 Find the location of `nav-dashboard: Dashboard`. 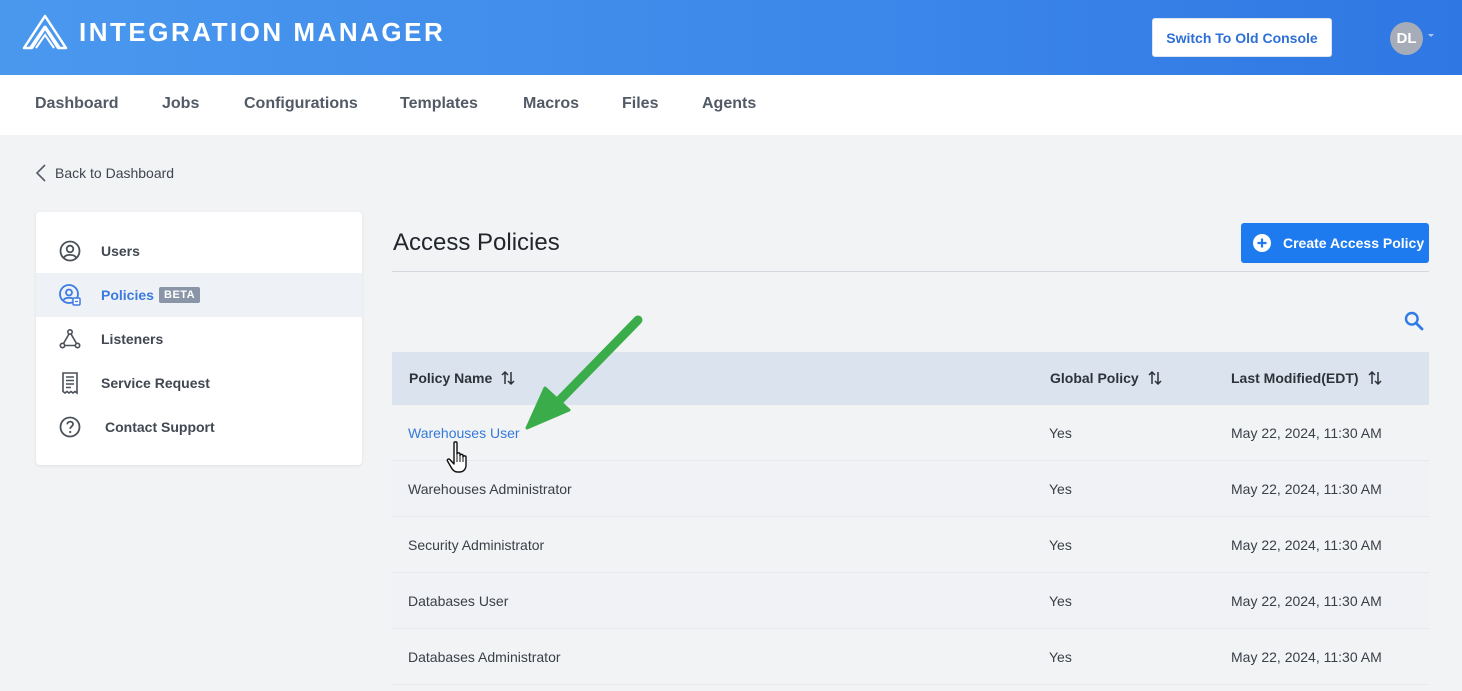

nav-dashboard: Dashboard is located at coordinates (77, 104).